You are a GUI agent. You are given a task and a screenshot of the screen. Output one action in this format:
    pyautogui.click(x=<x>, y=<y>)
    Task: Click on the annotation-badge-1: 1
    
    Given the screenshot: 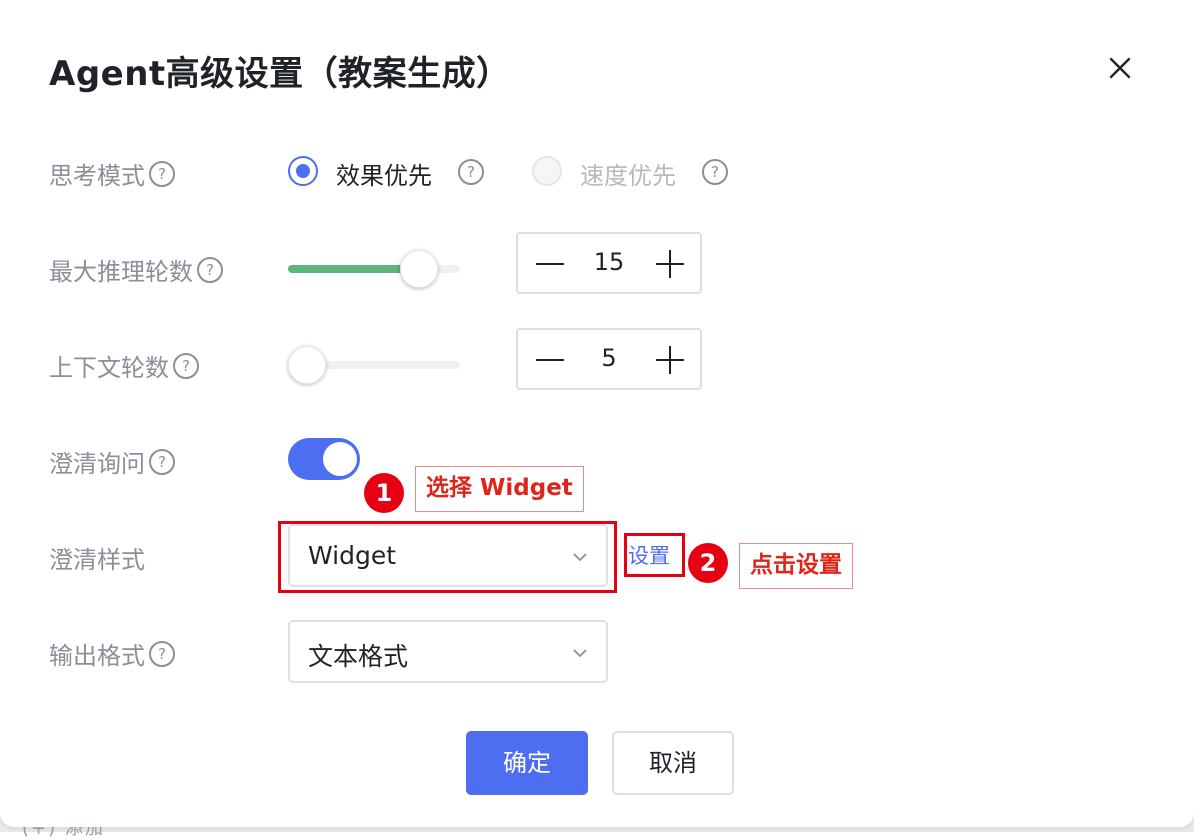 What is the action you would take?
    pyautogui.click(x=384, y=493)
    